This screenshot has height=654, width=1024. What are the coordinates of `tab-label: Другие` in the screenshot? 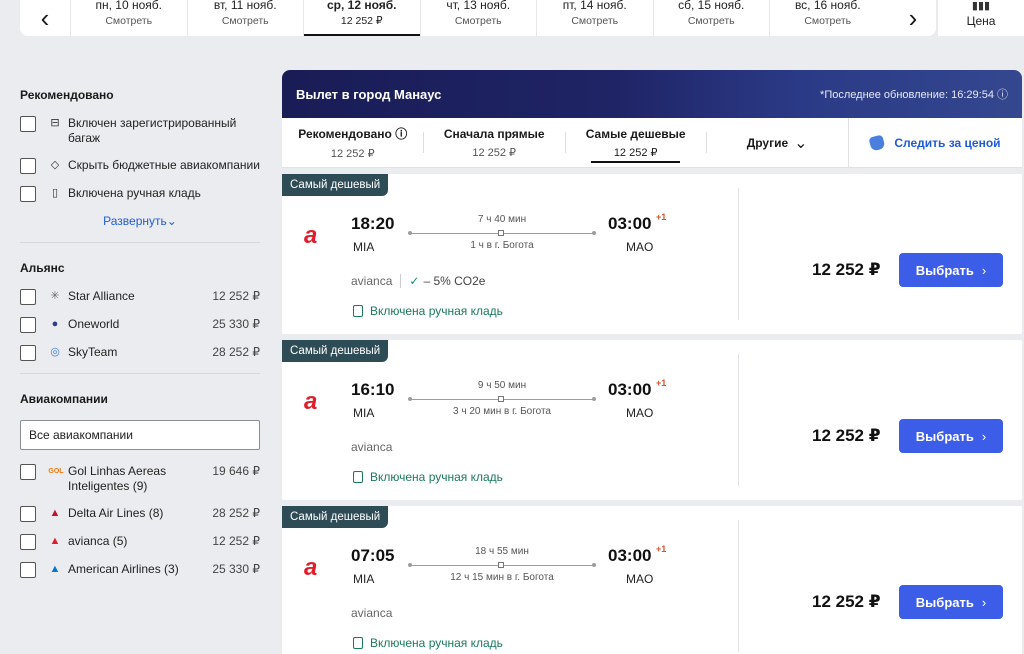 It's located at (767, 142).